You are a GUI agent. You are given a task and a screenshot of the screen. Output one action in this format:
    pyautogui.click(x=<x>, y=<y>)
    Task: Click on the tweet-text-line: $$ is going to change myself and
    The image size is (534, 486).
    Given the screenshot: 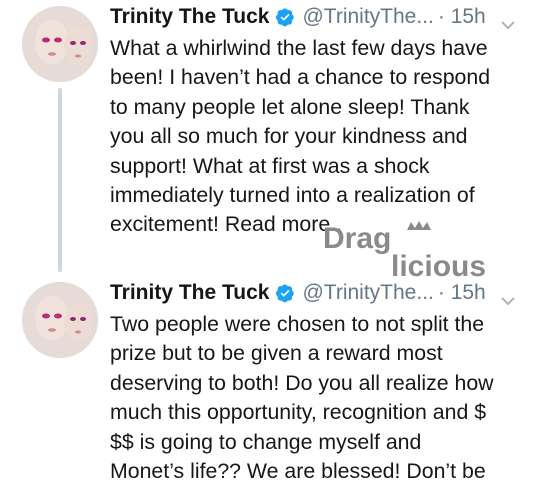 What is the action you would take?
    pyautogui.click(x=266, y=441)
    